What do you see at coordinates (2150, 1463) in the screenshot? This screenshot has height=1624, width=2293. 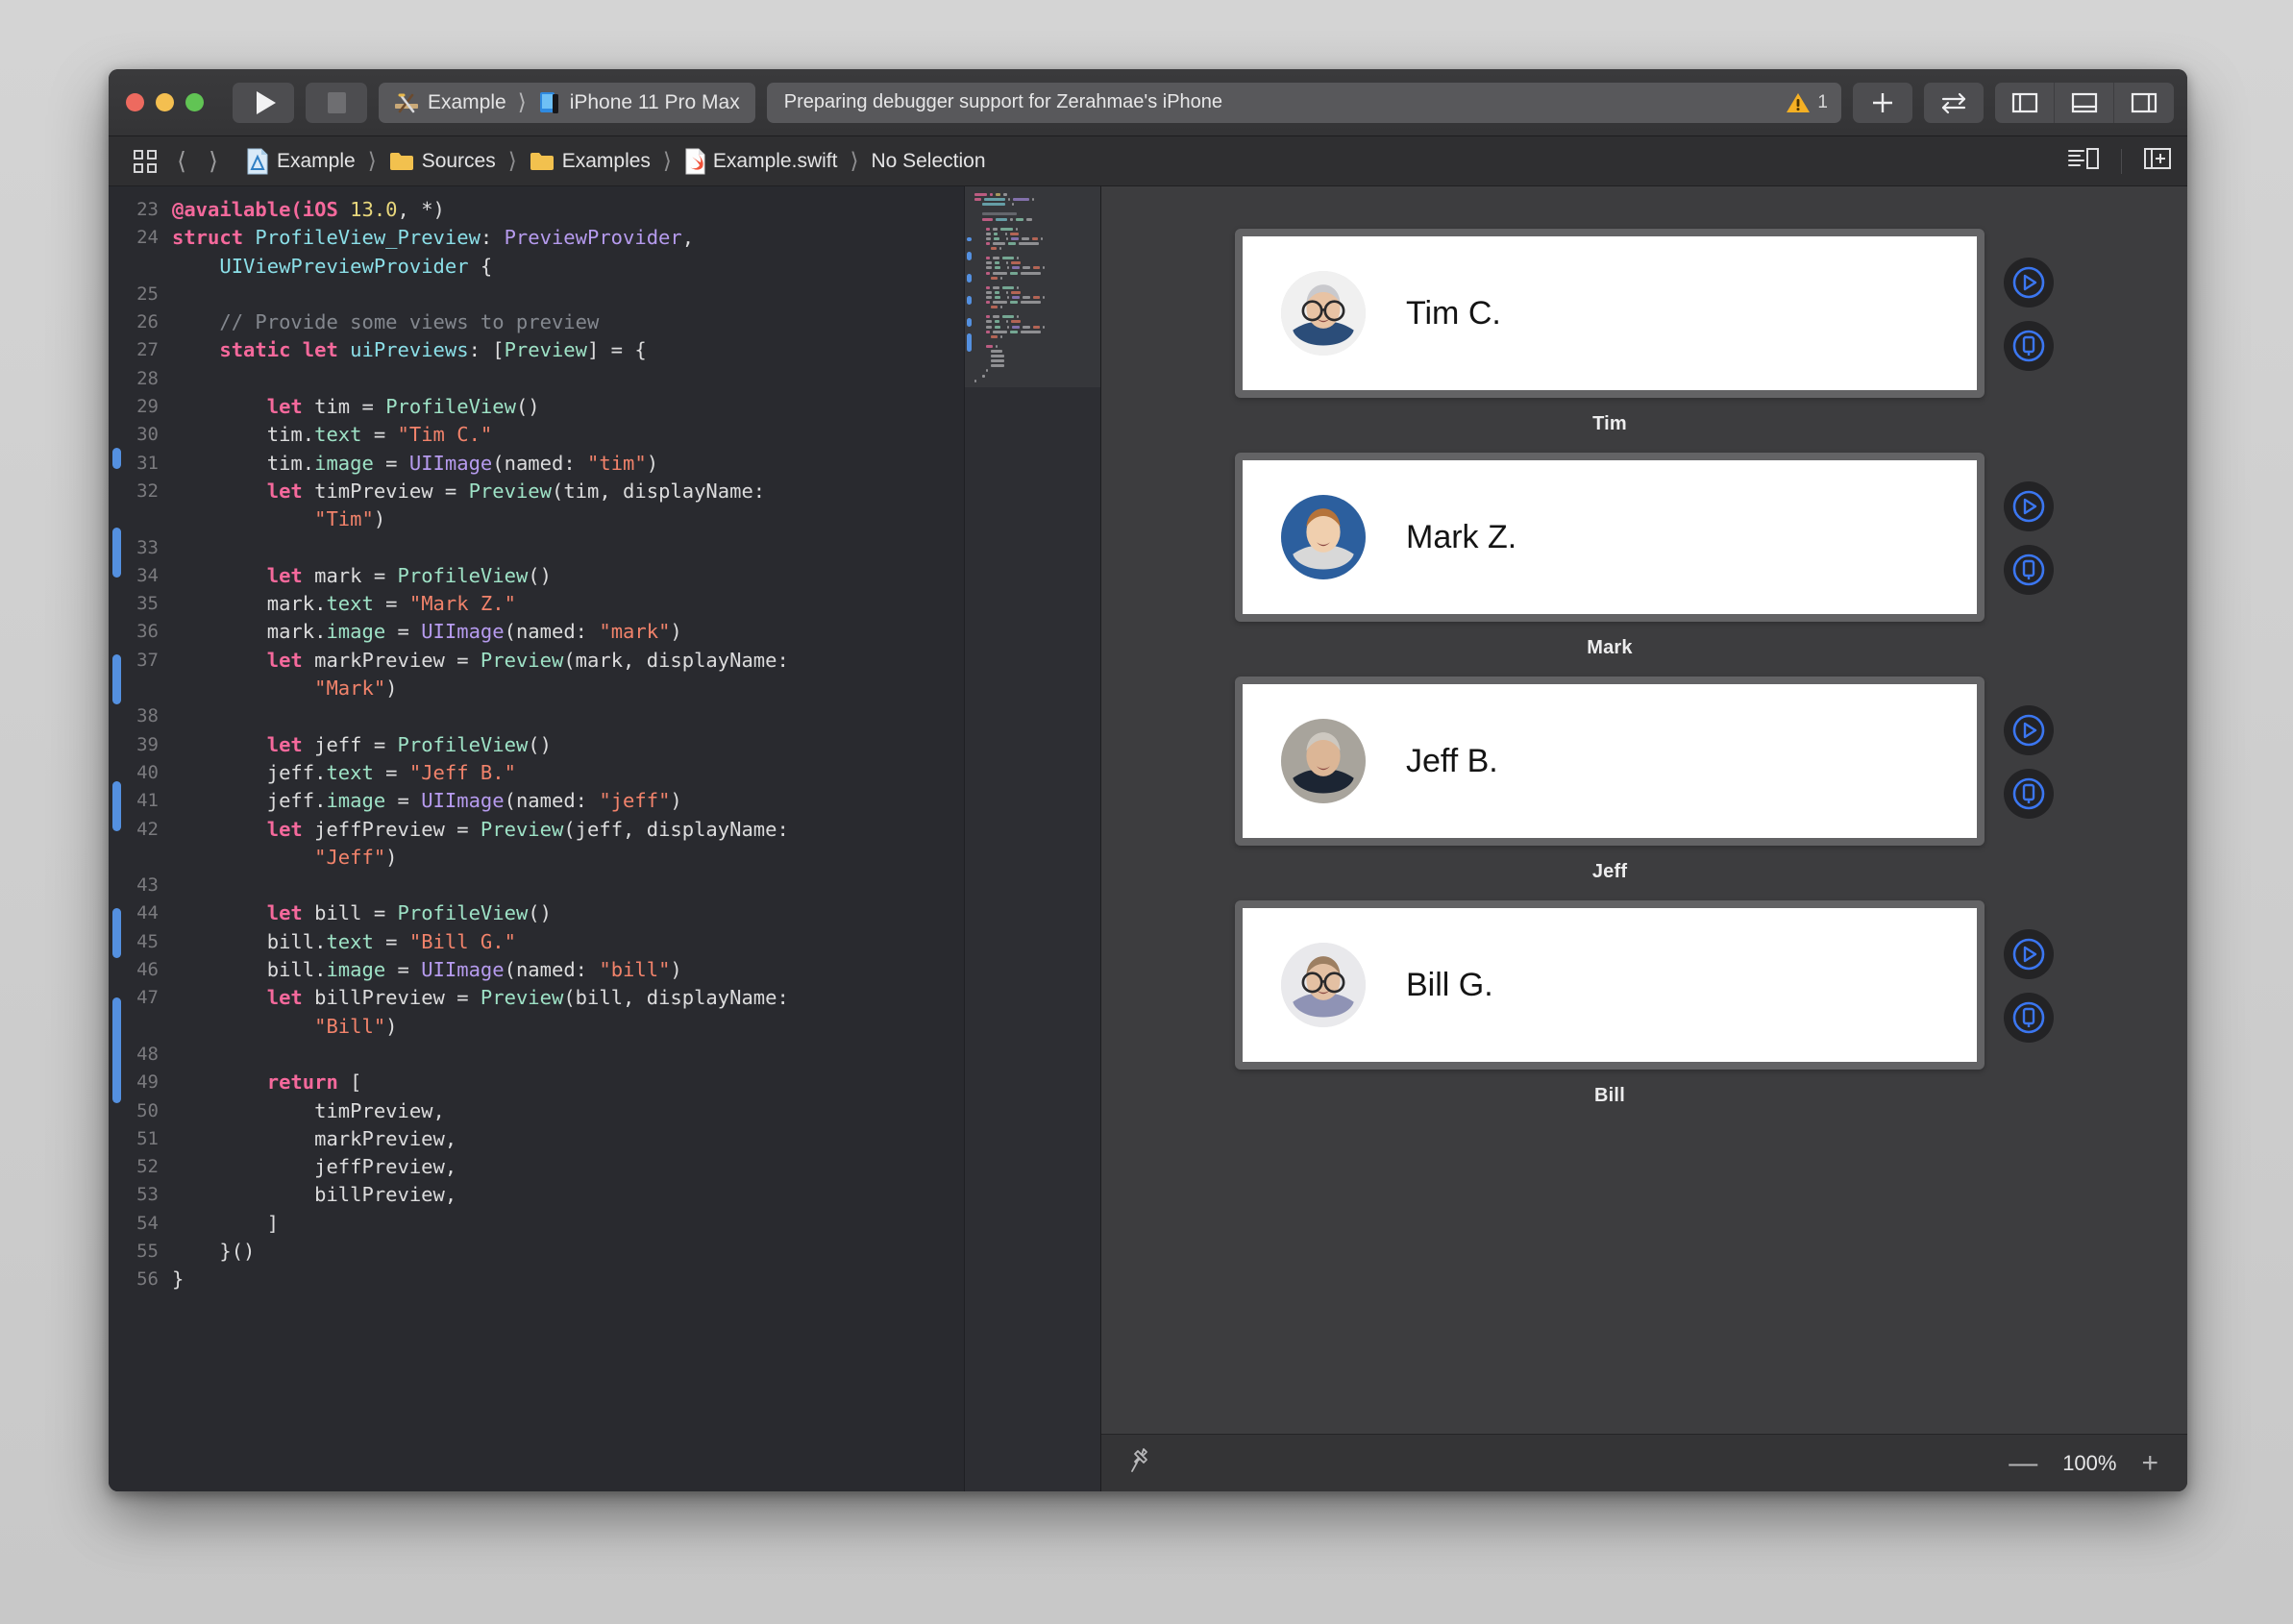 I see `zoom-in-button: +` at bounding box center [2150, 1463].